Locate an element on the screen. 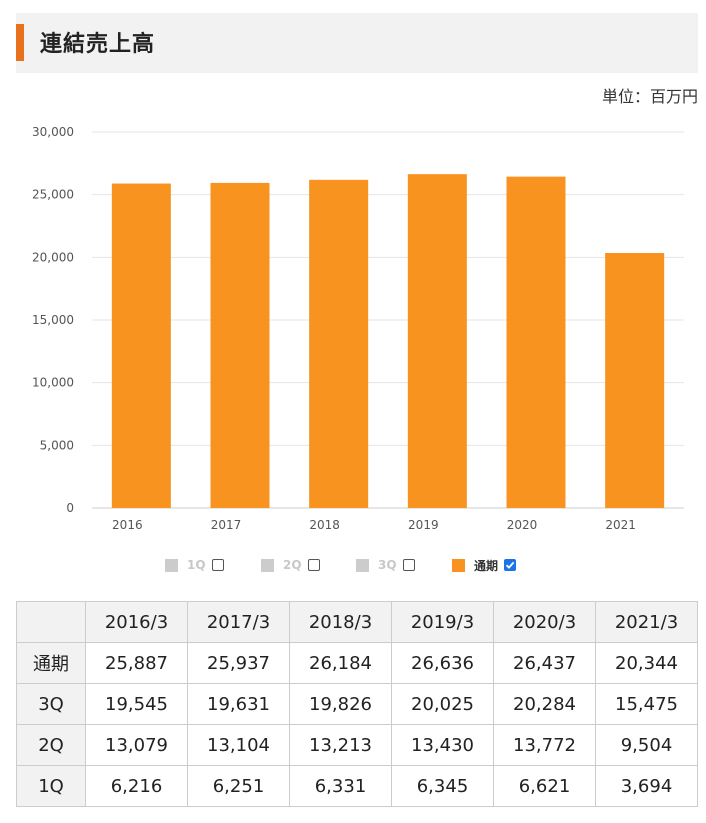 The width and height of the screenshot is (706, 823). table-row: 2Q 13,079 13,104 13,213 13,430 13,772 9,504 is located at coordinates (357, 745).